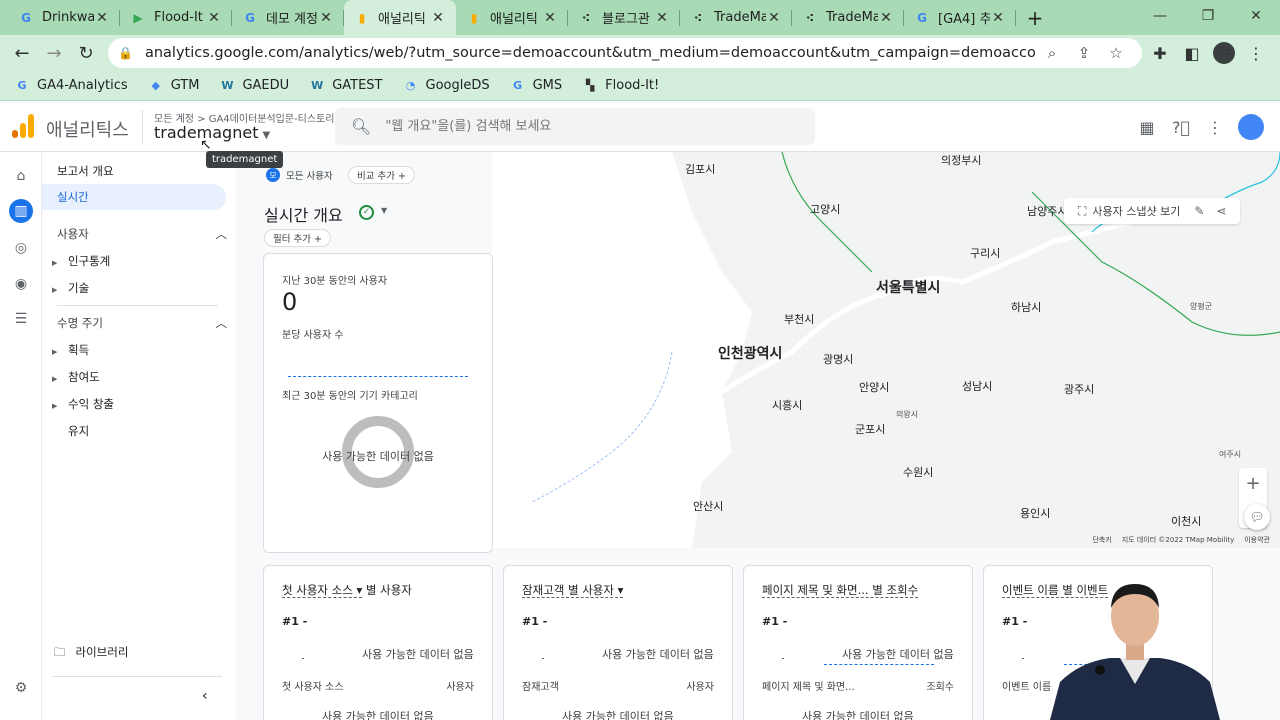 This screenshot has width=1280, height=720. Describe the element at coordinates (21, 176) in the screenshot. I see `home-icon: ⌂` at that location.